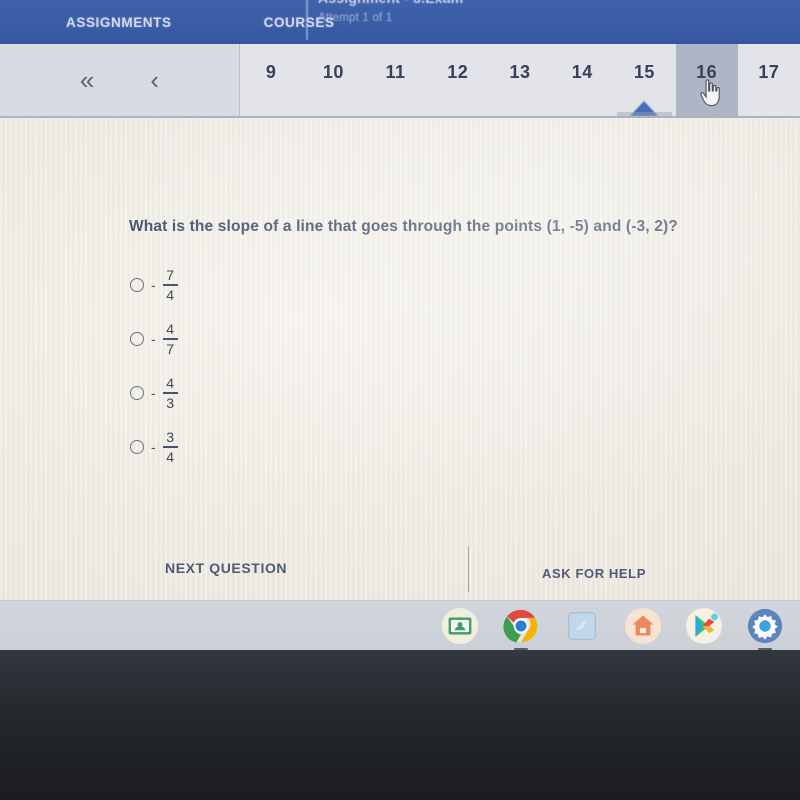 The image size is (800, 800). Describe the element at coordinates (290, 285) in the screenshot. I see `answer-option: -74` at that location.